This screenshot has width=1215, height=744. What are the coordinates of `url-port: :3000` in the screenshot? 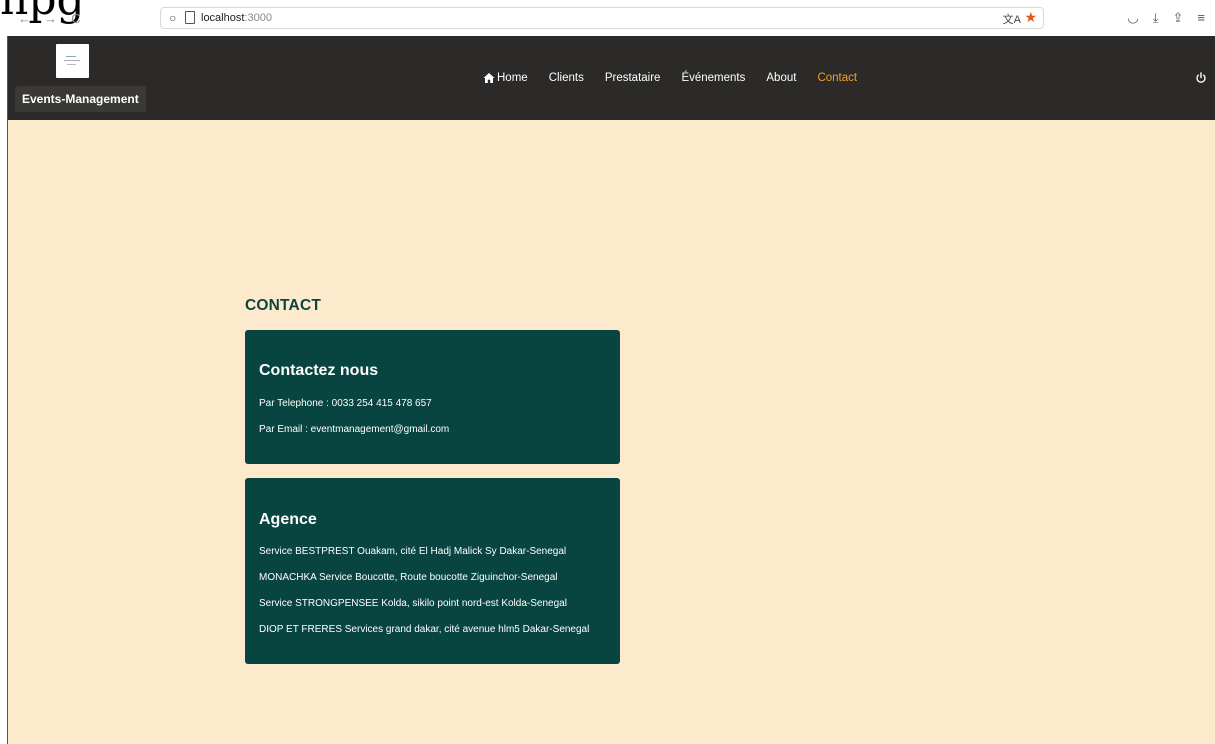 It's located at (258, 18).